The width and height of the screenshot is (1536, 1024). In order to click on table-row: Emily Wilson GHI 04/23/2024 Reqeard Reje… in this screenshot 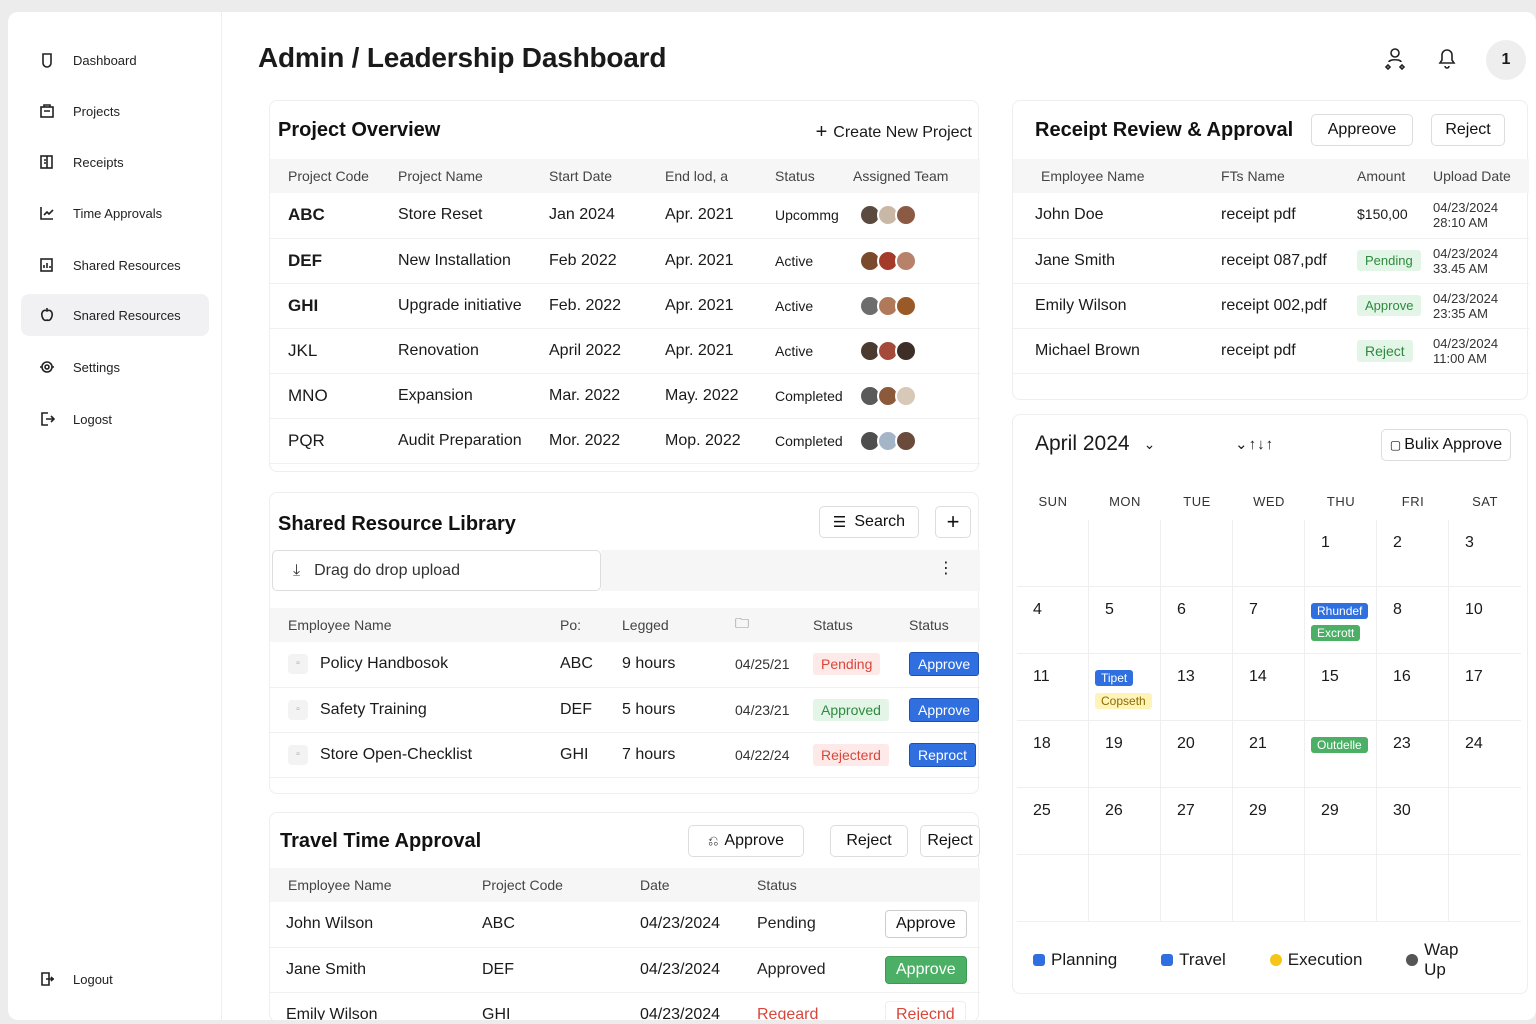, I will do `click(625, 1006)`.